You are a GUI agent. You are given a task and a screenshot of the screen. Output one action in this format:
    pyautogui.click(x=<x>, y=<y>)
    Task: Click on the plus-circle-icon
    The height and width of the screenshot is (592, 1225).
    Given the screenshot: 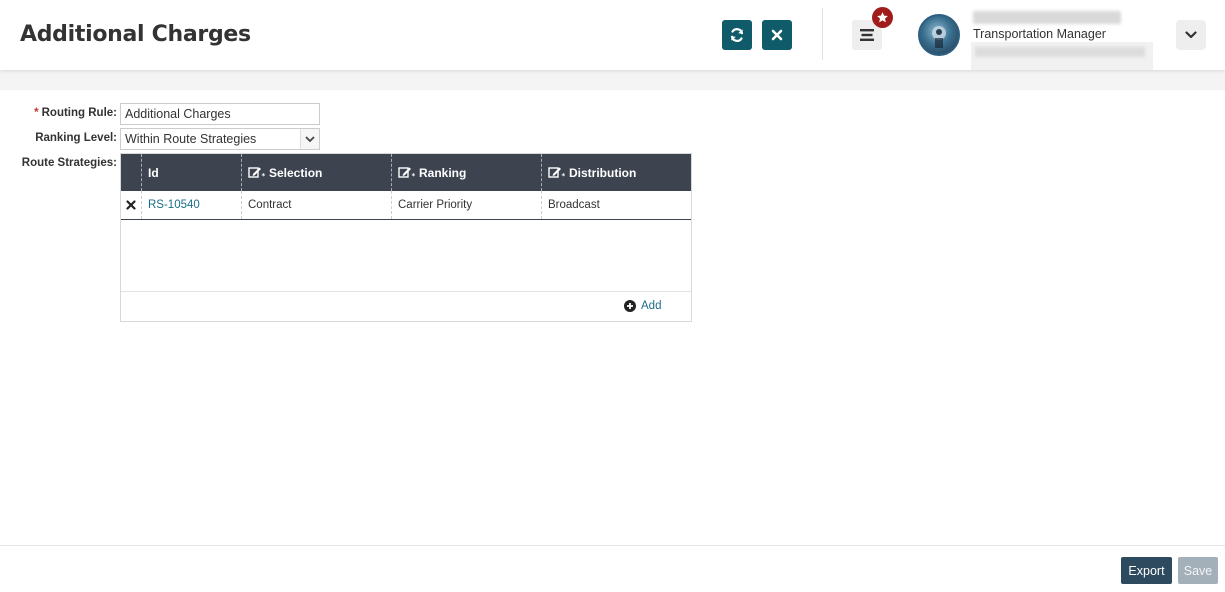 What is the action you would take?
    pyautogui.click(x=630, y=306)
    